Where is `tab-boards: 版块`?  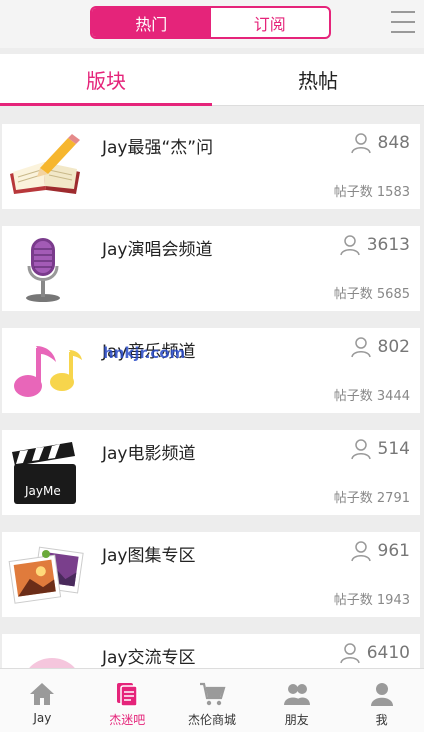
tab-boards: 版块 is located at coordinates (106, 80).